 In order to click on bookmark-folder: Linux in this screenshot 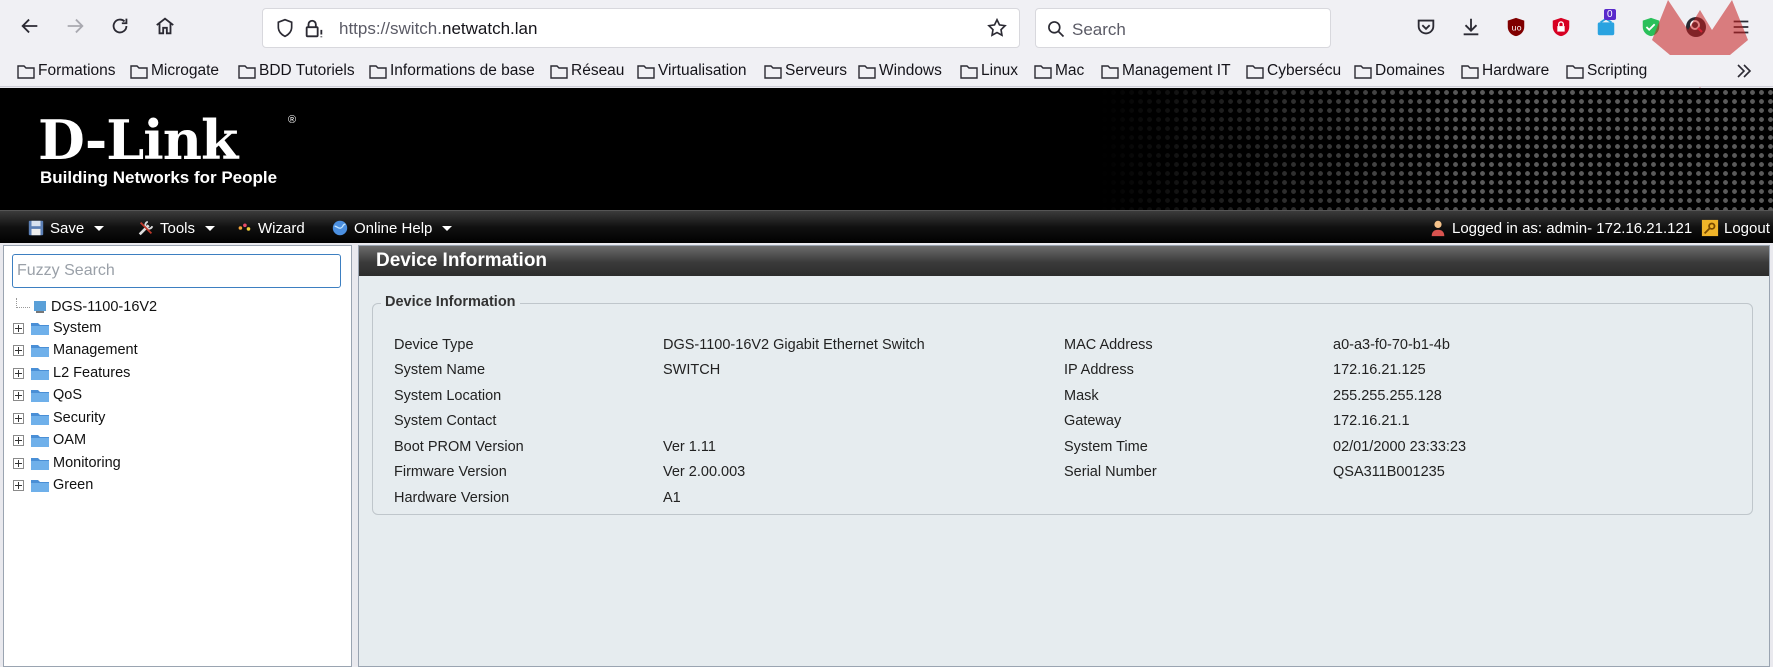, I will do `click(989, 71)`.